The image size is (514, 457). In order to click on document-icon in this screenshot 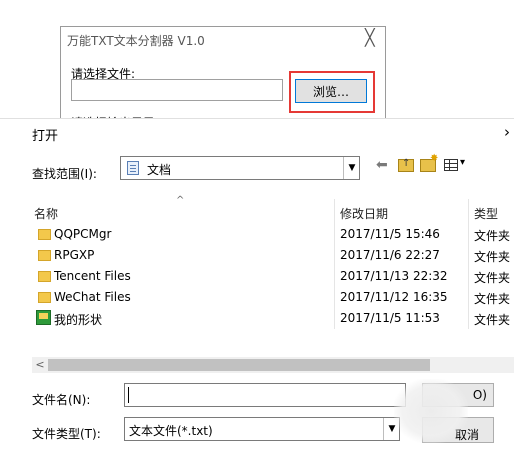, I will do `click(133, 168)`.